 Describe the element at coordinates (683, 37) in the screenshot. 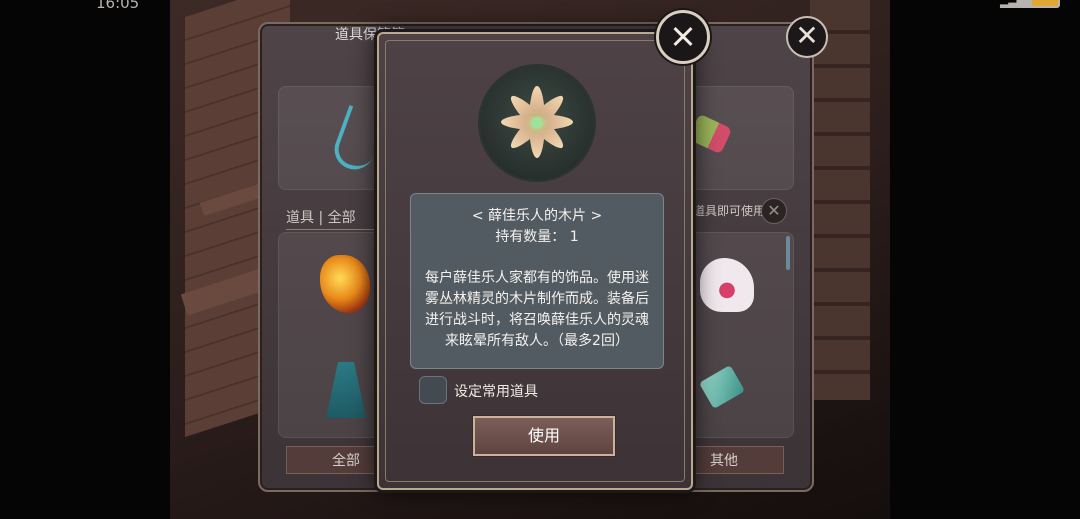

I see `close-icon` at that location.